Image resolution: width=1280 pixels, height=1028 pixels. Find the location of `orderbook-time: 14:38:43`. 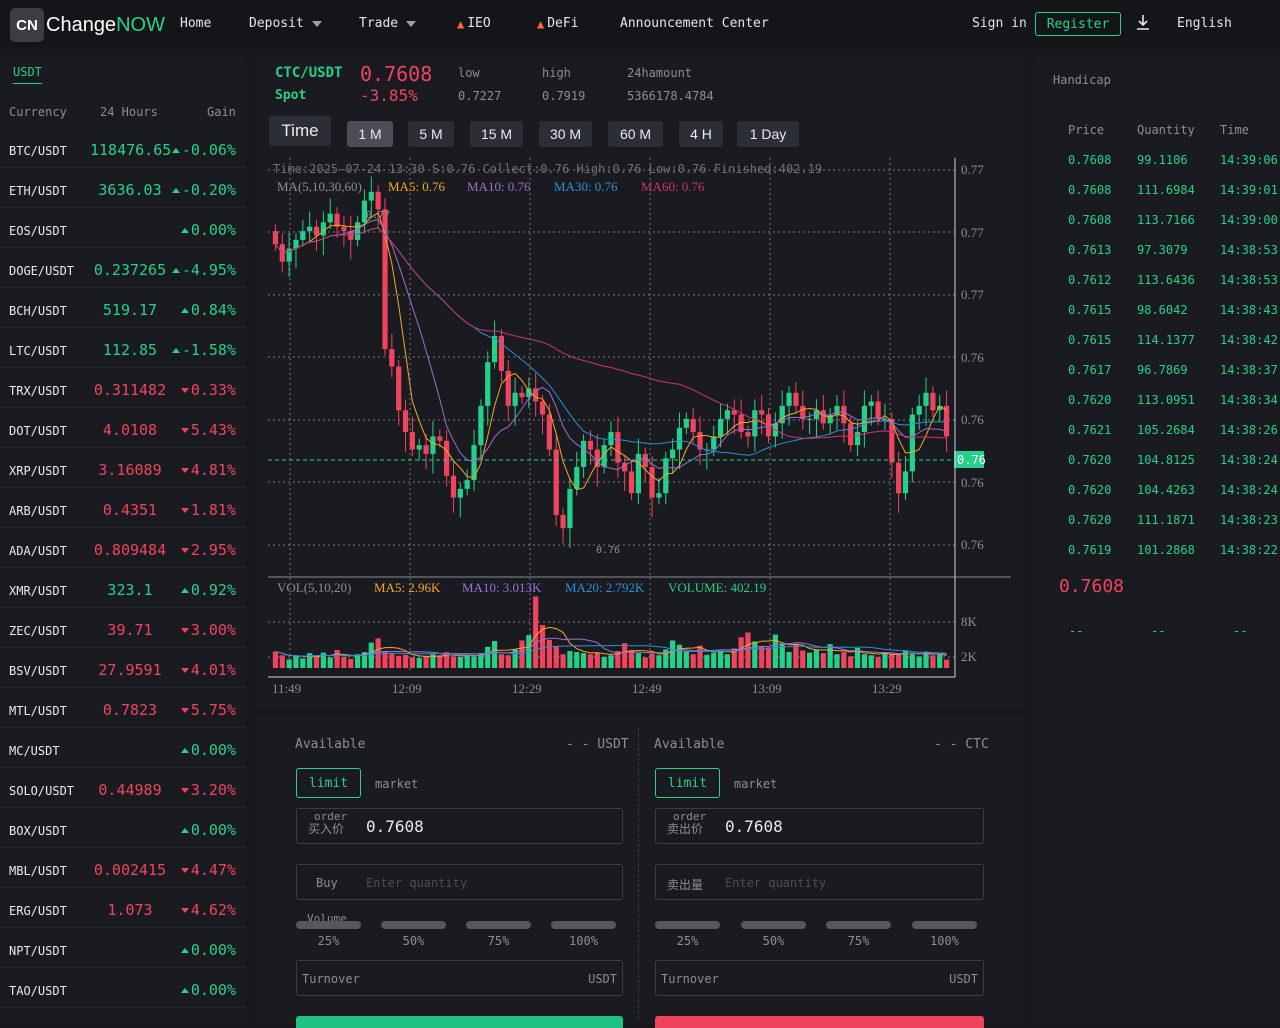

orderbook-time: 14:38:43 is located at coordinates (1249, 310).